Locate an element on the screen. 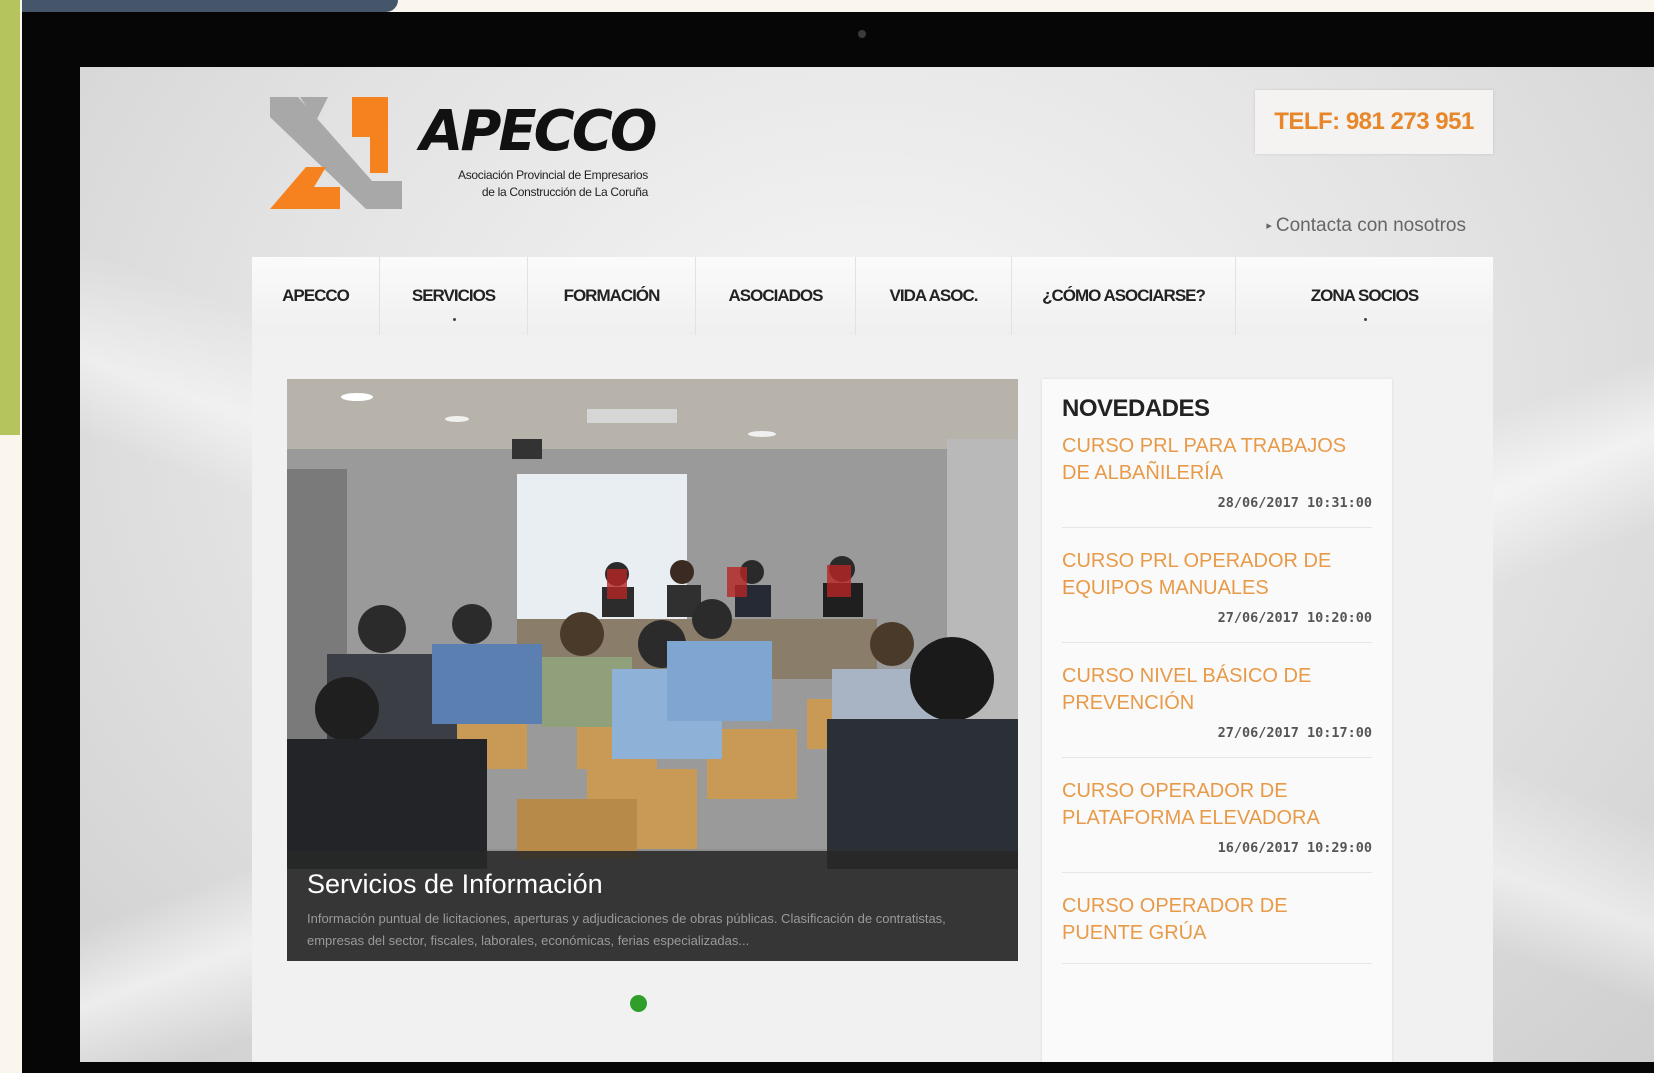  news-item-date: 16/06/2017 10:29:00 is located at coordinates (1294, 848).